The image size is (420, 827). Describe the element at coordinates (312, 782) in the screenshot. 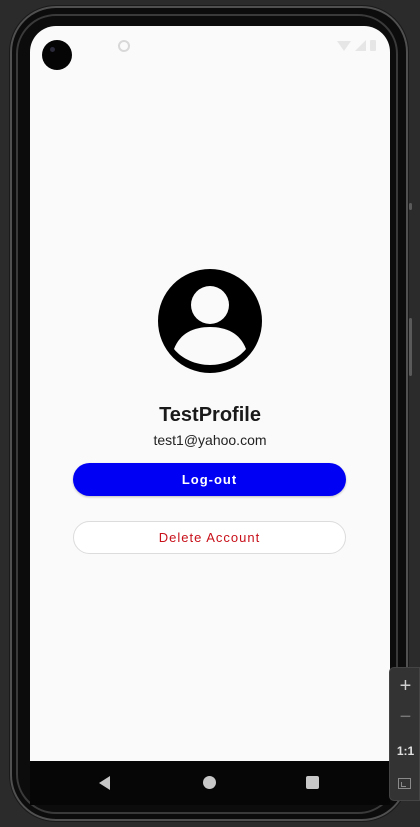

I see `nav-recents-icon` at that location.